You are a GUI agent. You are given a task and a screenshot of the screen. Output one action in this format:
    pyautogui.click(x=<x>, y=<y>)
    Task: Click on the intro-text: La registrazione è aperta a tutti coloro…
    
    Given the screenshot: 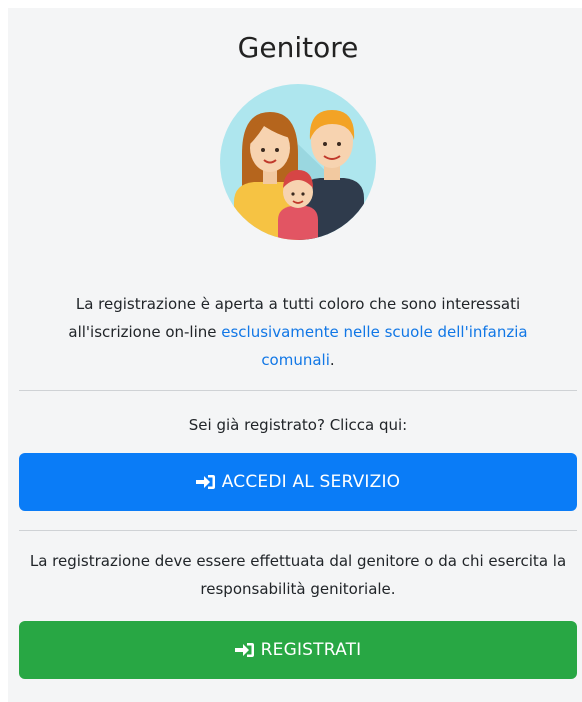 What is the action you would take?
    pyautogui.click(x=298, y=332)
    